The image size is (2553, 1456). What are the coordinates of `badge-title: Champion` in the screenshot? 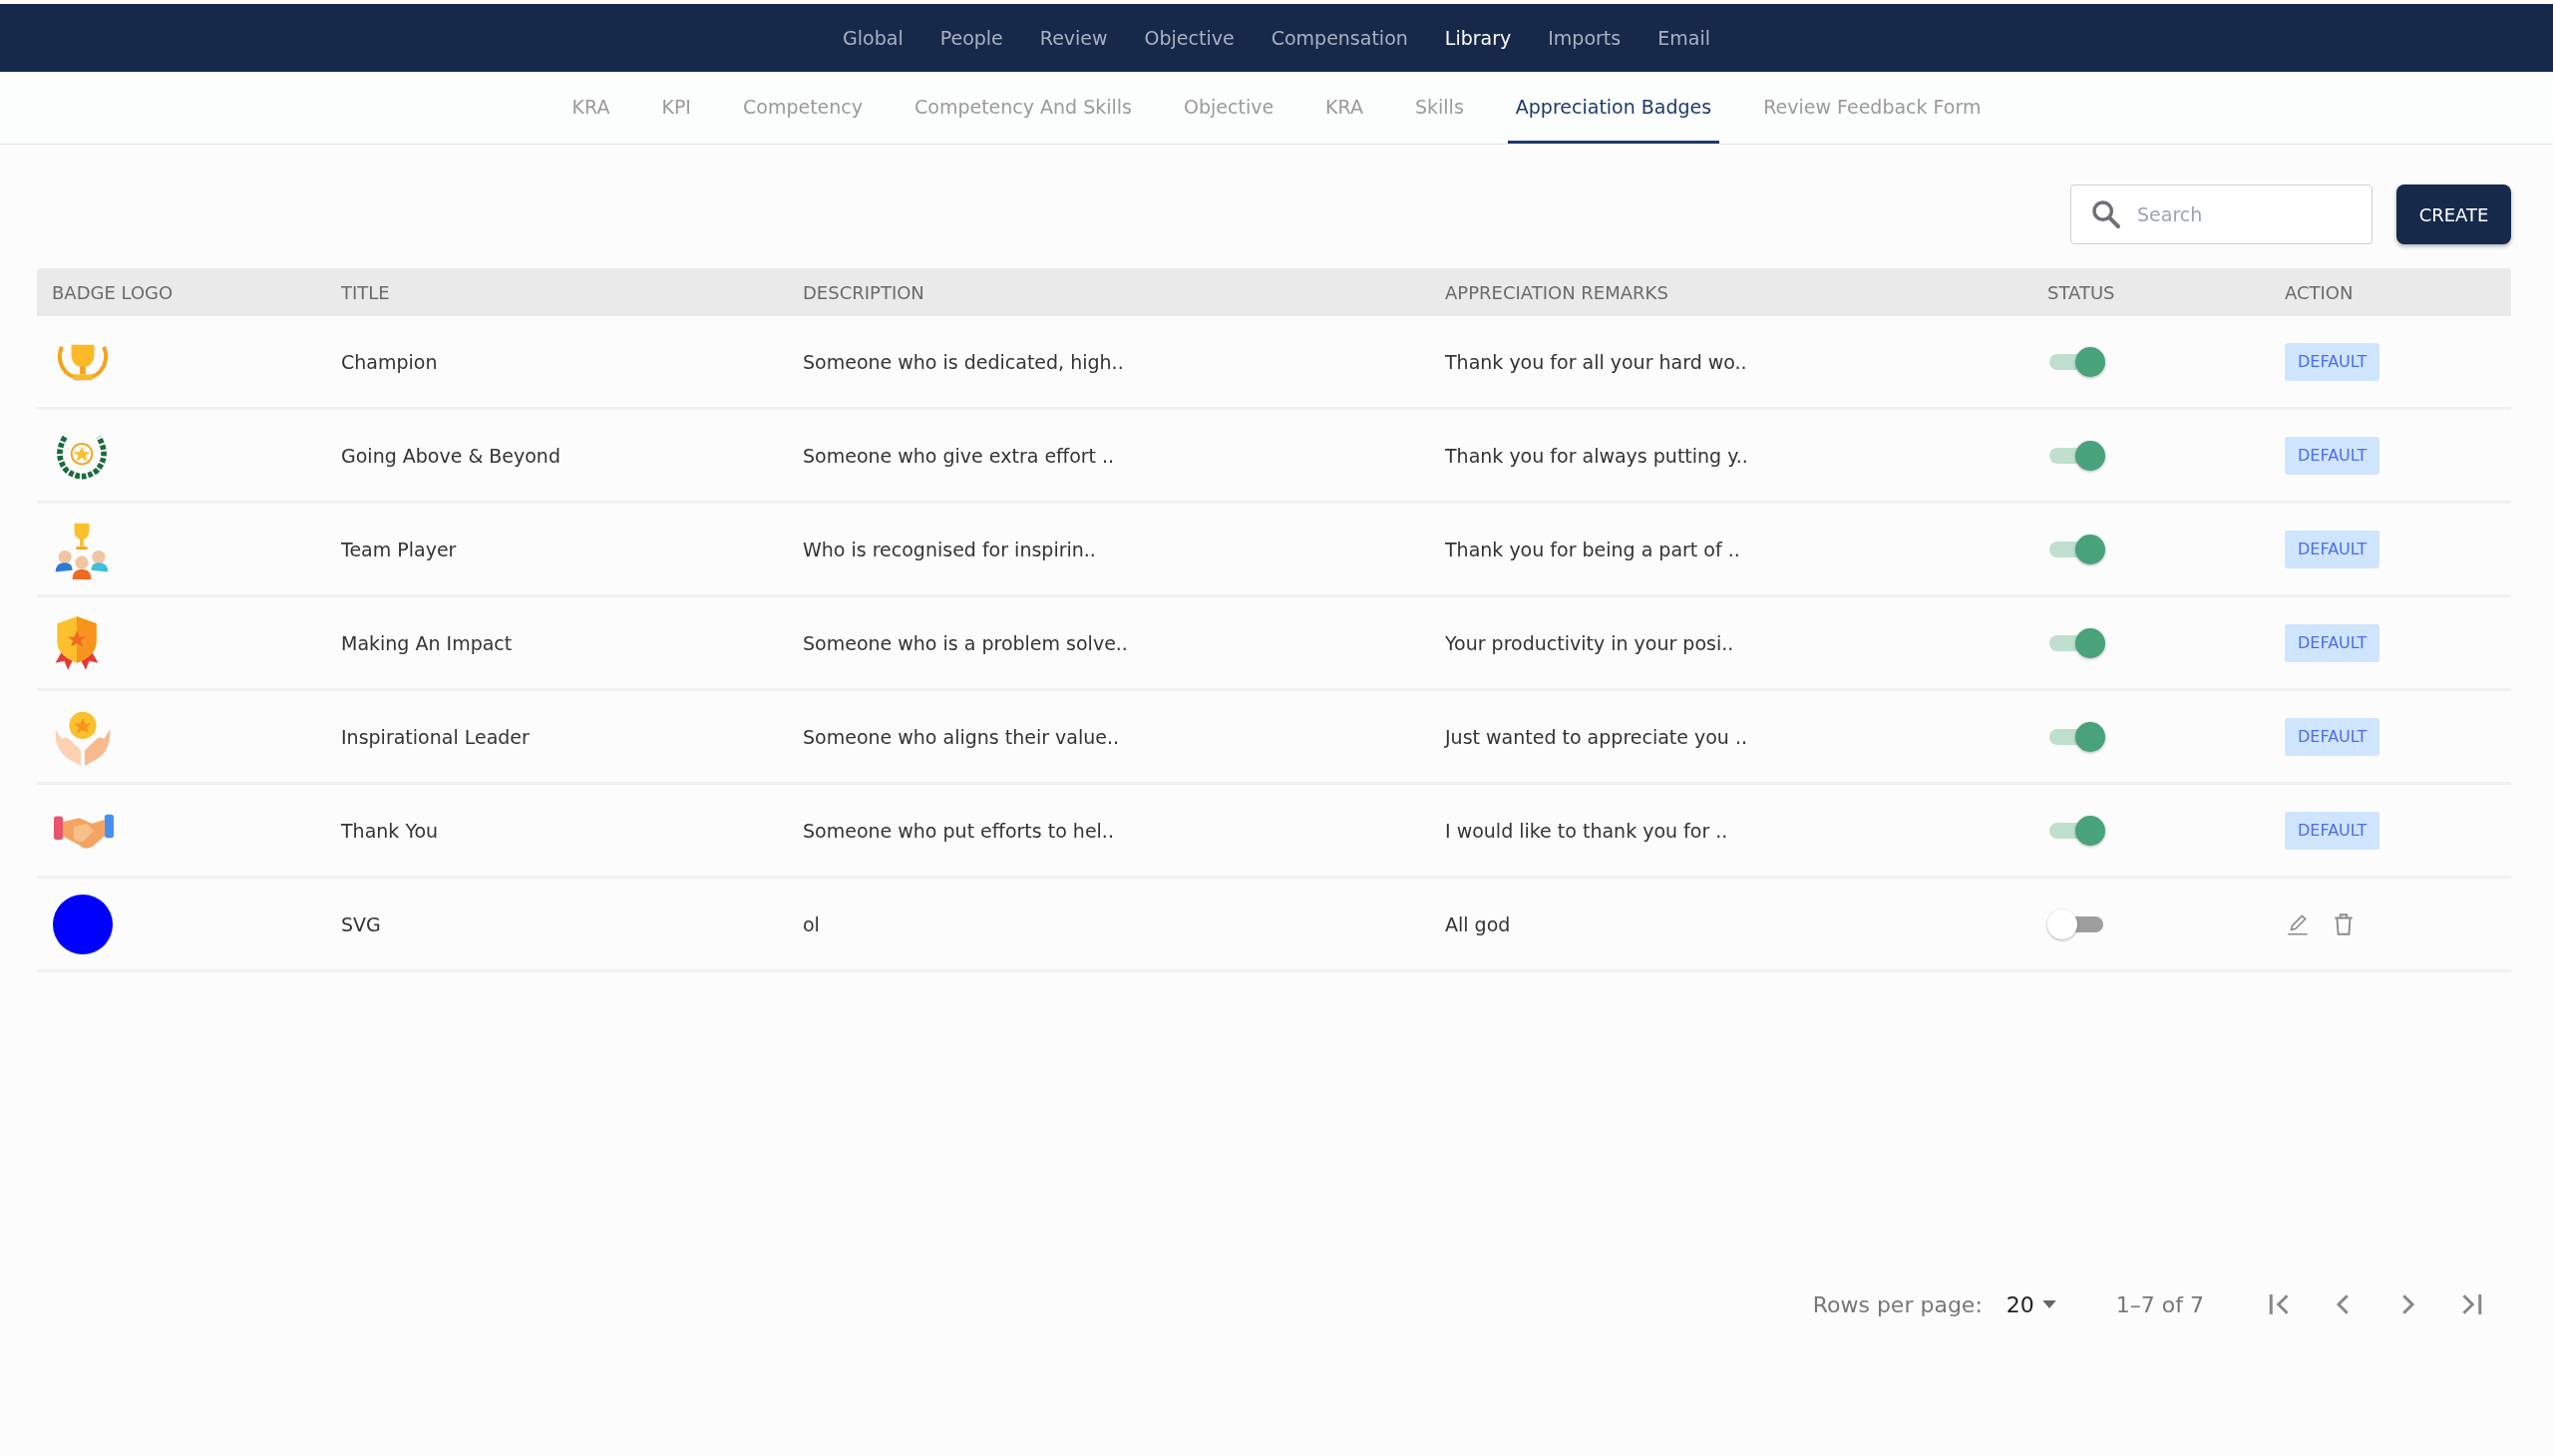 It's located at (389, 361).